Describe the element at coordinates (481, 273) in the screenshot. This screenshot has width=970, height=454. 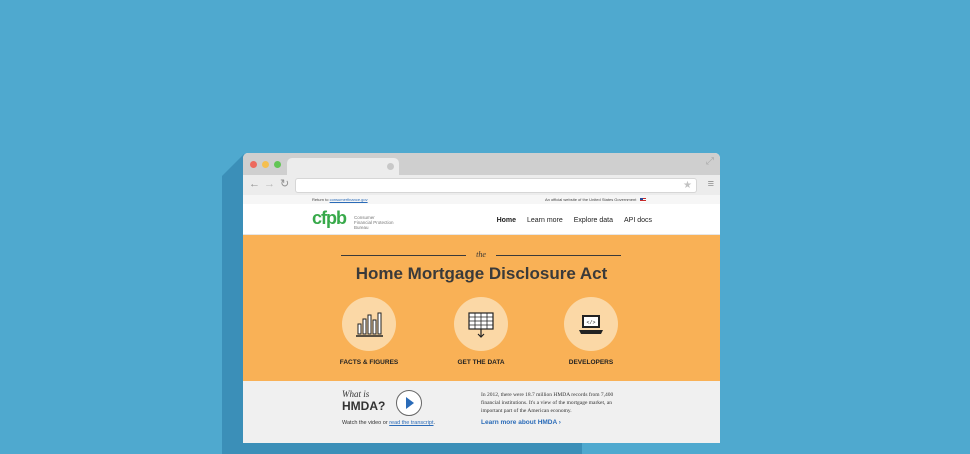
I see `page-title: Home Mortgage Disclosure Act` at that location.